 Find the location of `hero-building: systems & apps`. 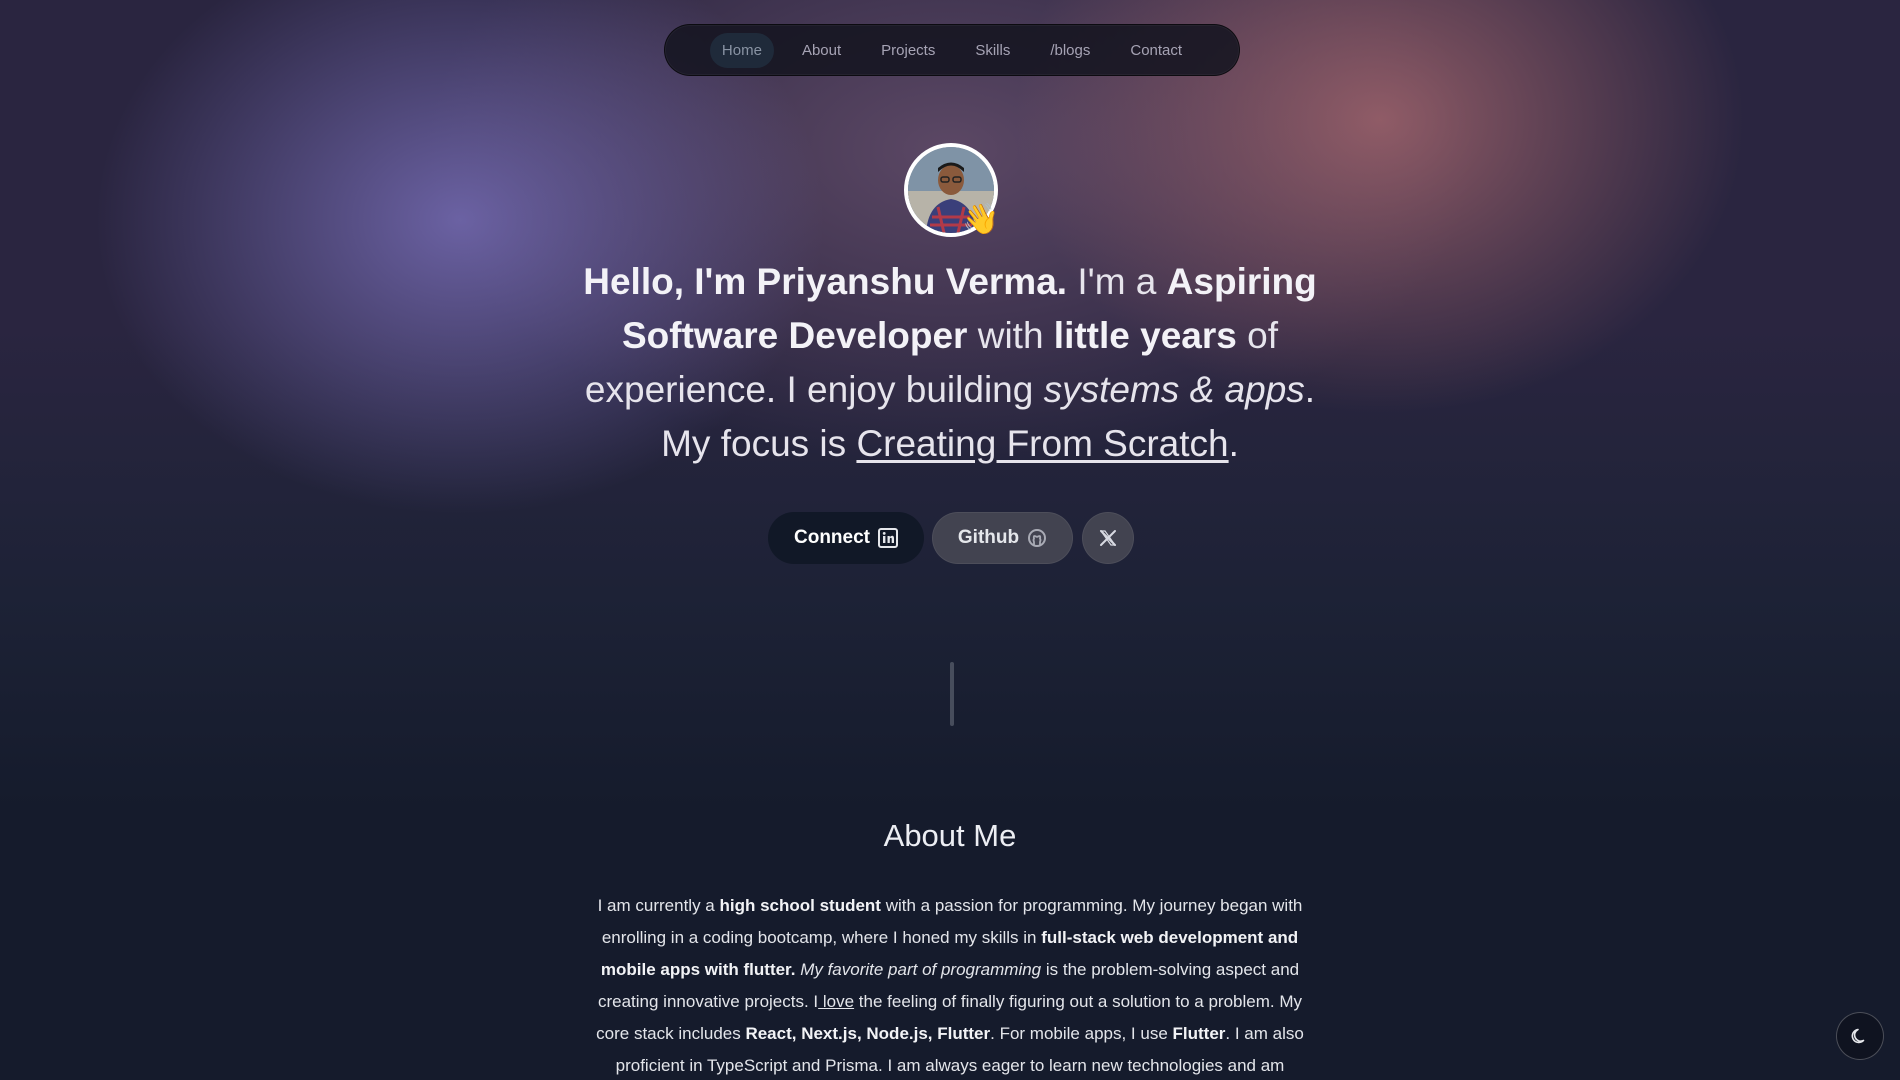

hero-building: systems & apps is located at coordinates (1174, 389).